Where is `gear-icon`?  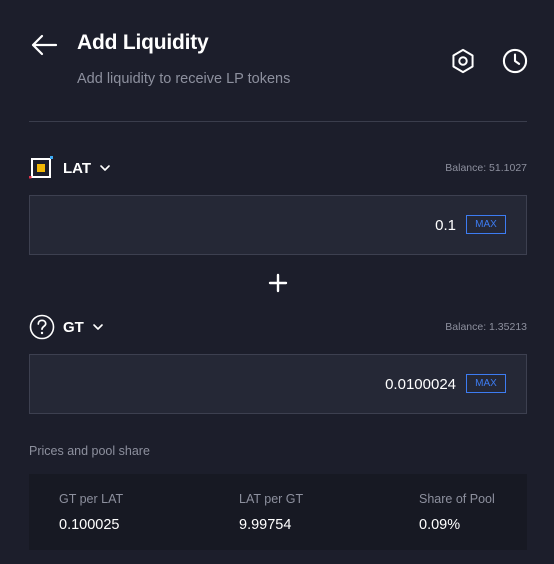 gear-icon is located at coordinates (463, 61).